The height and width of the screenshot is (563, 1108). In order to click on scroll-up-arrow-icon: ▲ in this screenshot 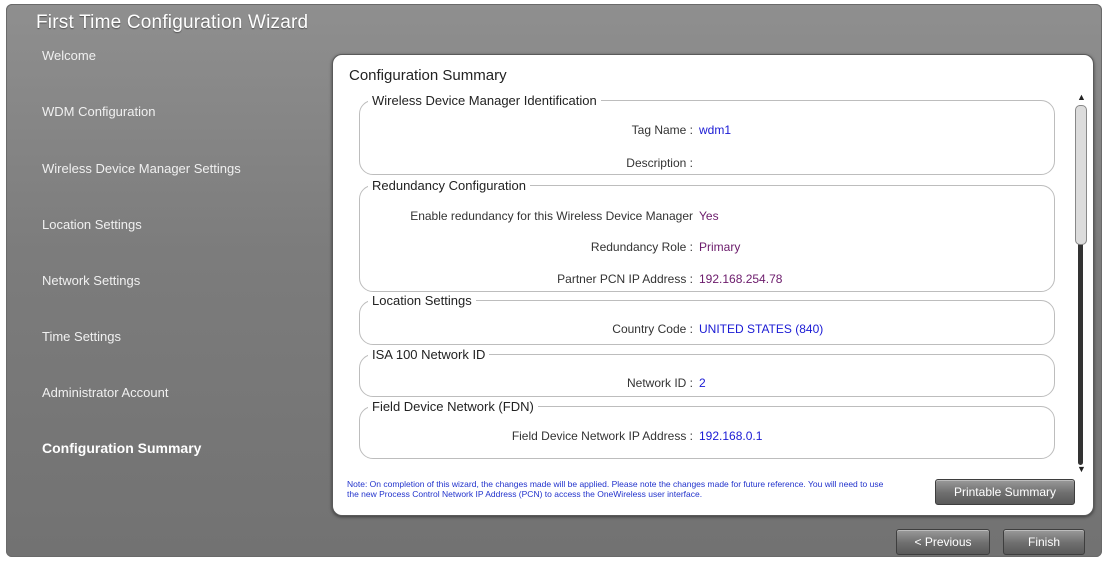, I will do `click(1081, 97)`.